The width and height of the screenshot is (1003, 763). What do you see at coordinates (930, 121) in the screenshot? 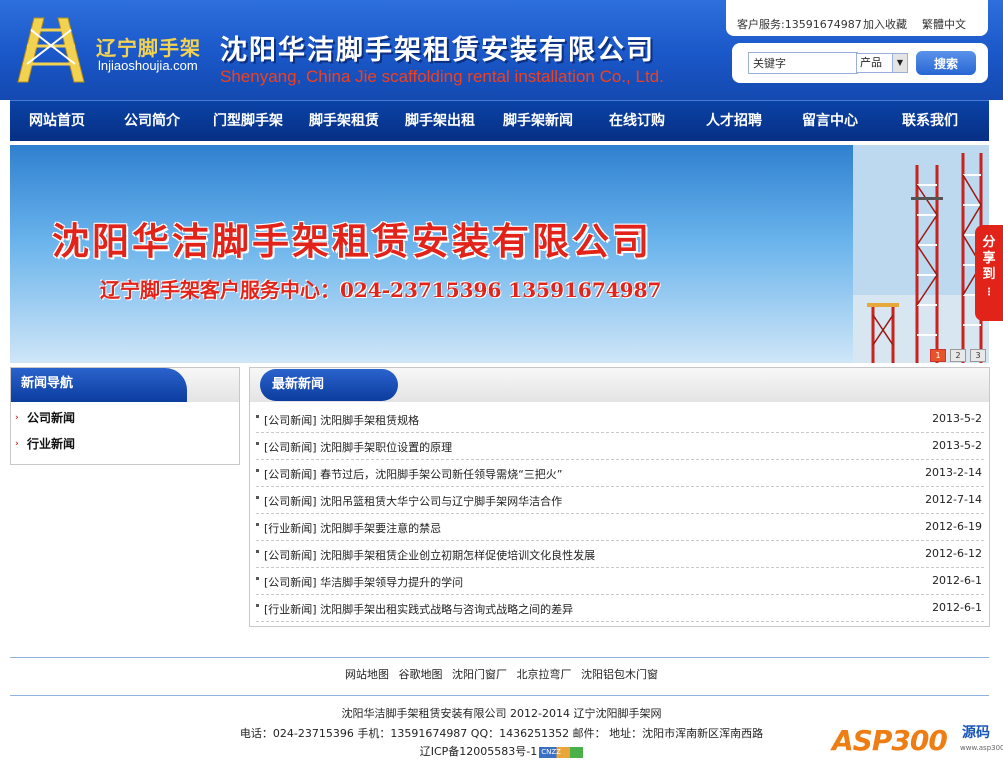
I see `nav-contact: 联系我们` at bounding box center [930, 121].